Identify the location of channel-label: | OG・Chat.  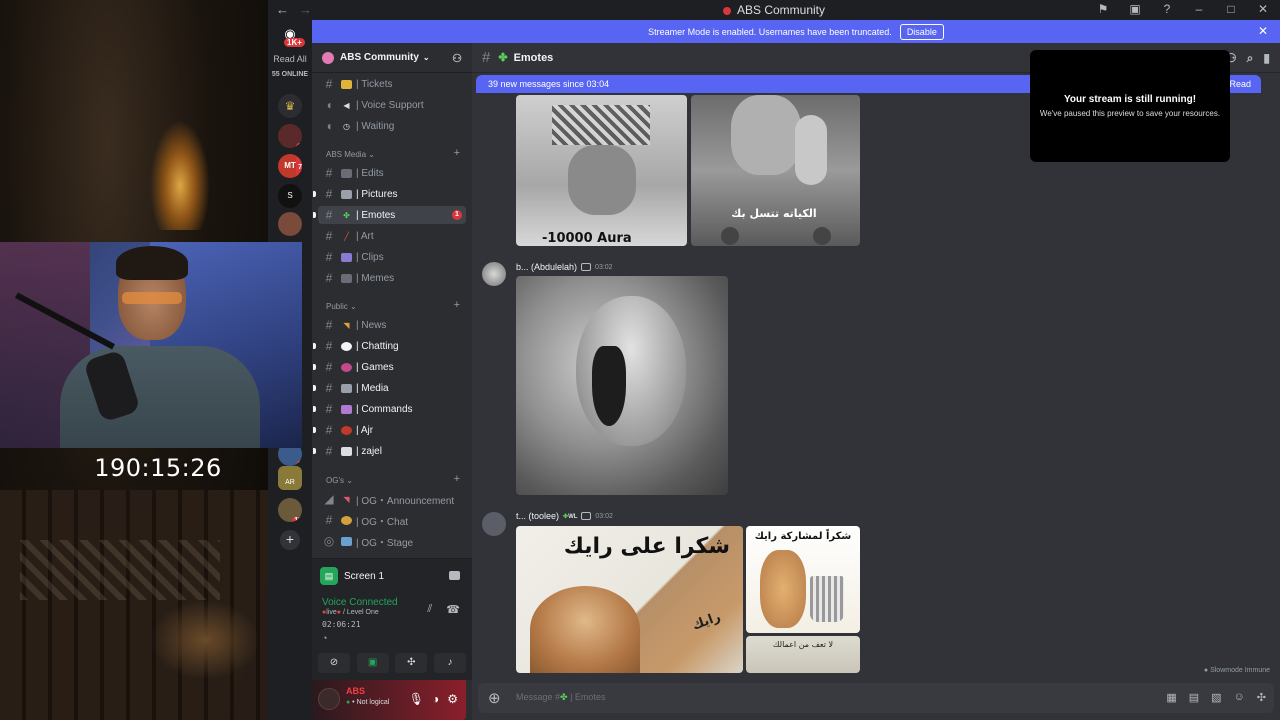
(382, 522).